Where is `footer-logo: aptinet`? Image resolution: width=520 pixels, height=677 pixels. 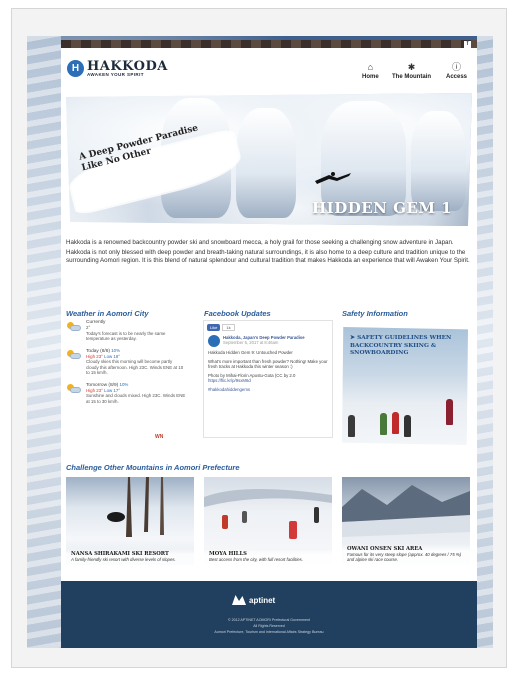 footer-logo: aptinet is located at coordinates (253, 600).